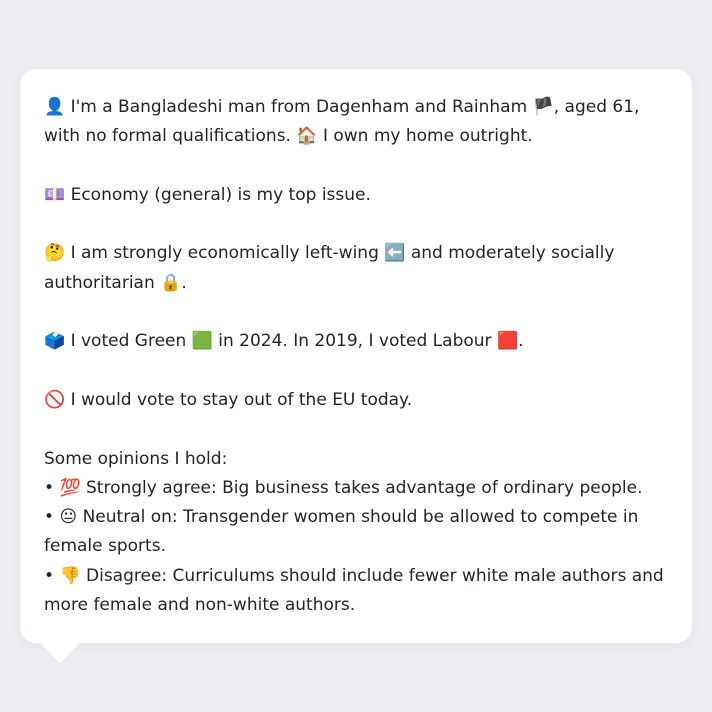 This screenshot has height=712, width=712. Describe the element at coordinates (521, 341) in the screenshot. I see `votes-text-3: .` at that location.